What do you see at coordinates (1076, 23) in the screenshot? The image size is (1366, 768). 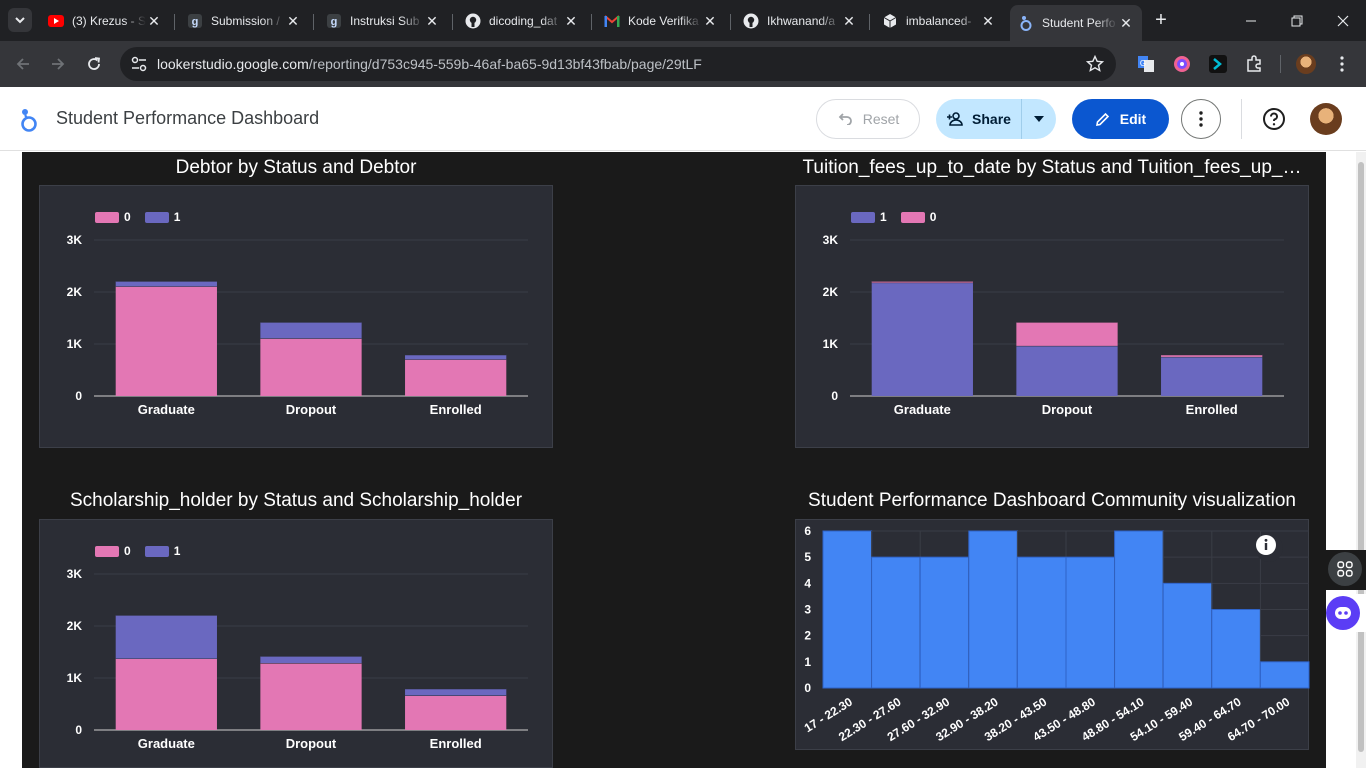 I see `browser-tab-student-performance: Student Perfo ✕` at bounding box center [1076, 23].